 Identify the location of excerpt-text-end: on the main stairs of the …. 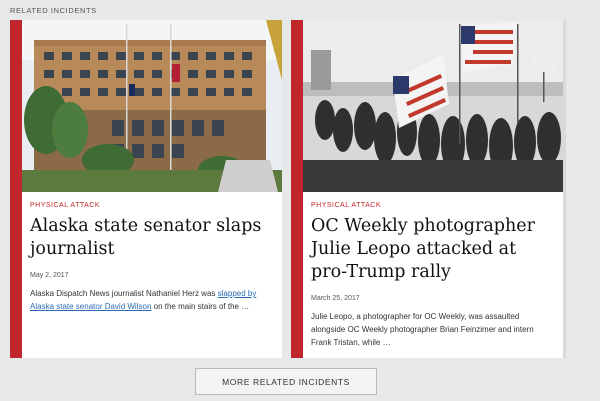
(200, 306).